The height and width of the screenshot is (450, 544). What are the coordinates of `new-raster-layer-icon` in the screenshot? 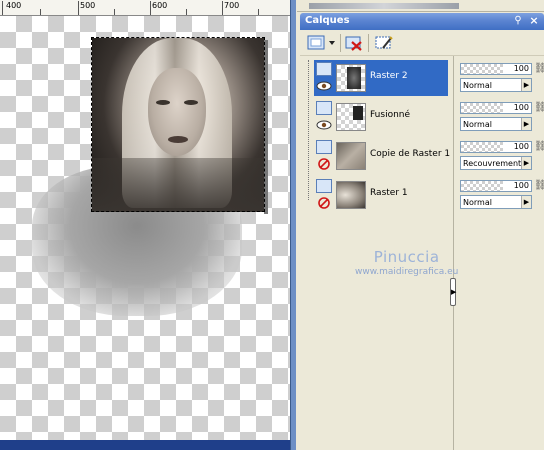 It's located at (321, 42).